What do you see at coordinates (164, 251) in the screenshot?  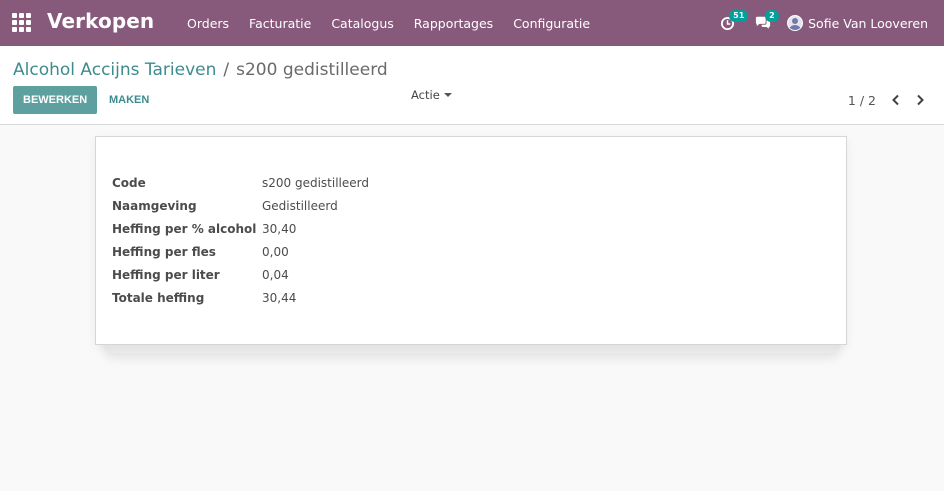 I see `field-label: Heffing per fles` at bounding box center [164, 251].